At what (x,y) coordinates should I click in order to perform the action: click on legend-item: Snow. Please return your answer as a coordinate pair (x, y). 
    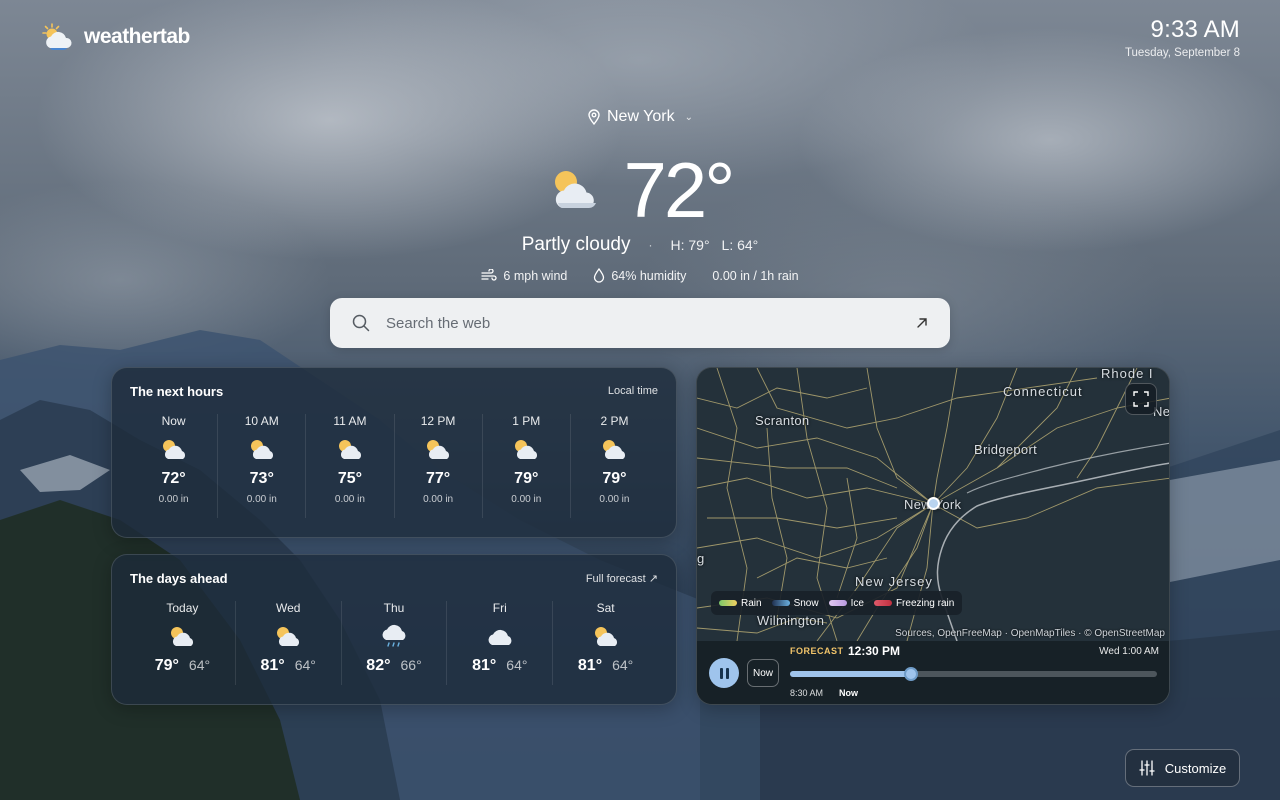
    Looking at the image, I should click on (795, 603).